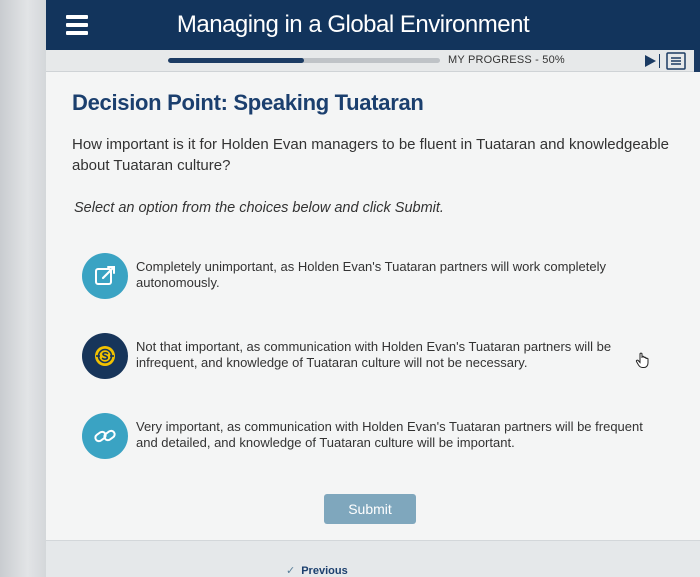 The width and height of the screenshot is (700, 577). I want to click on previous-link: ✓ Previous, so click(317, 570).